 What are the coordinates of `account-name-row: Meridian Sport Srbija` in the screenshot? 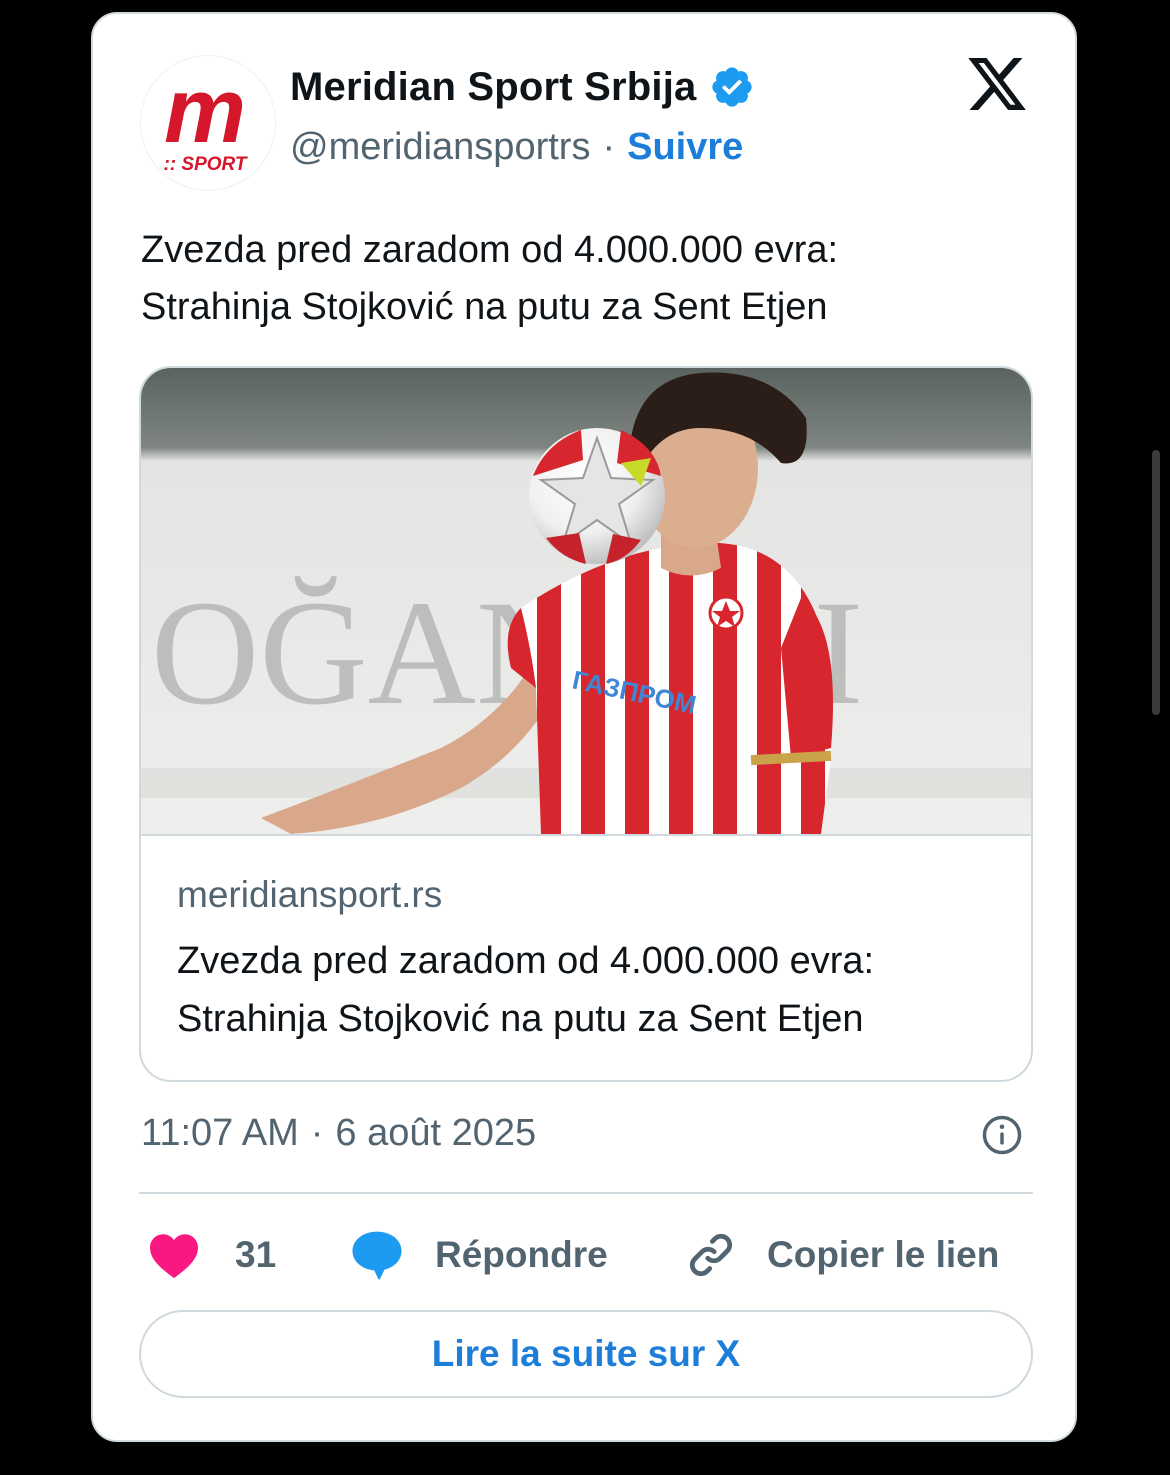 It's located at (522, 87).